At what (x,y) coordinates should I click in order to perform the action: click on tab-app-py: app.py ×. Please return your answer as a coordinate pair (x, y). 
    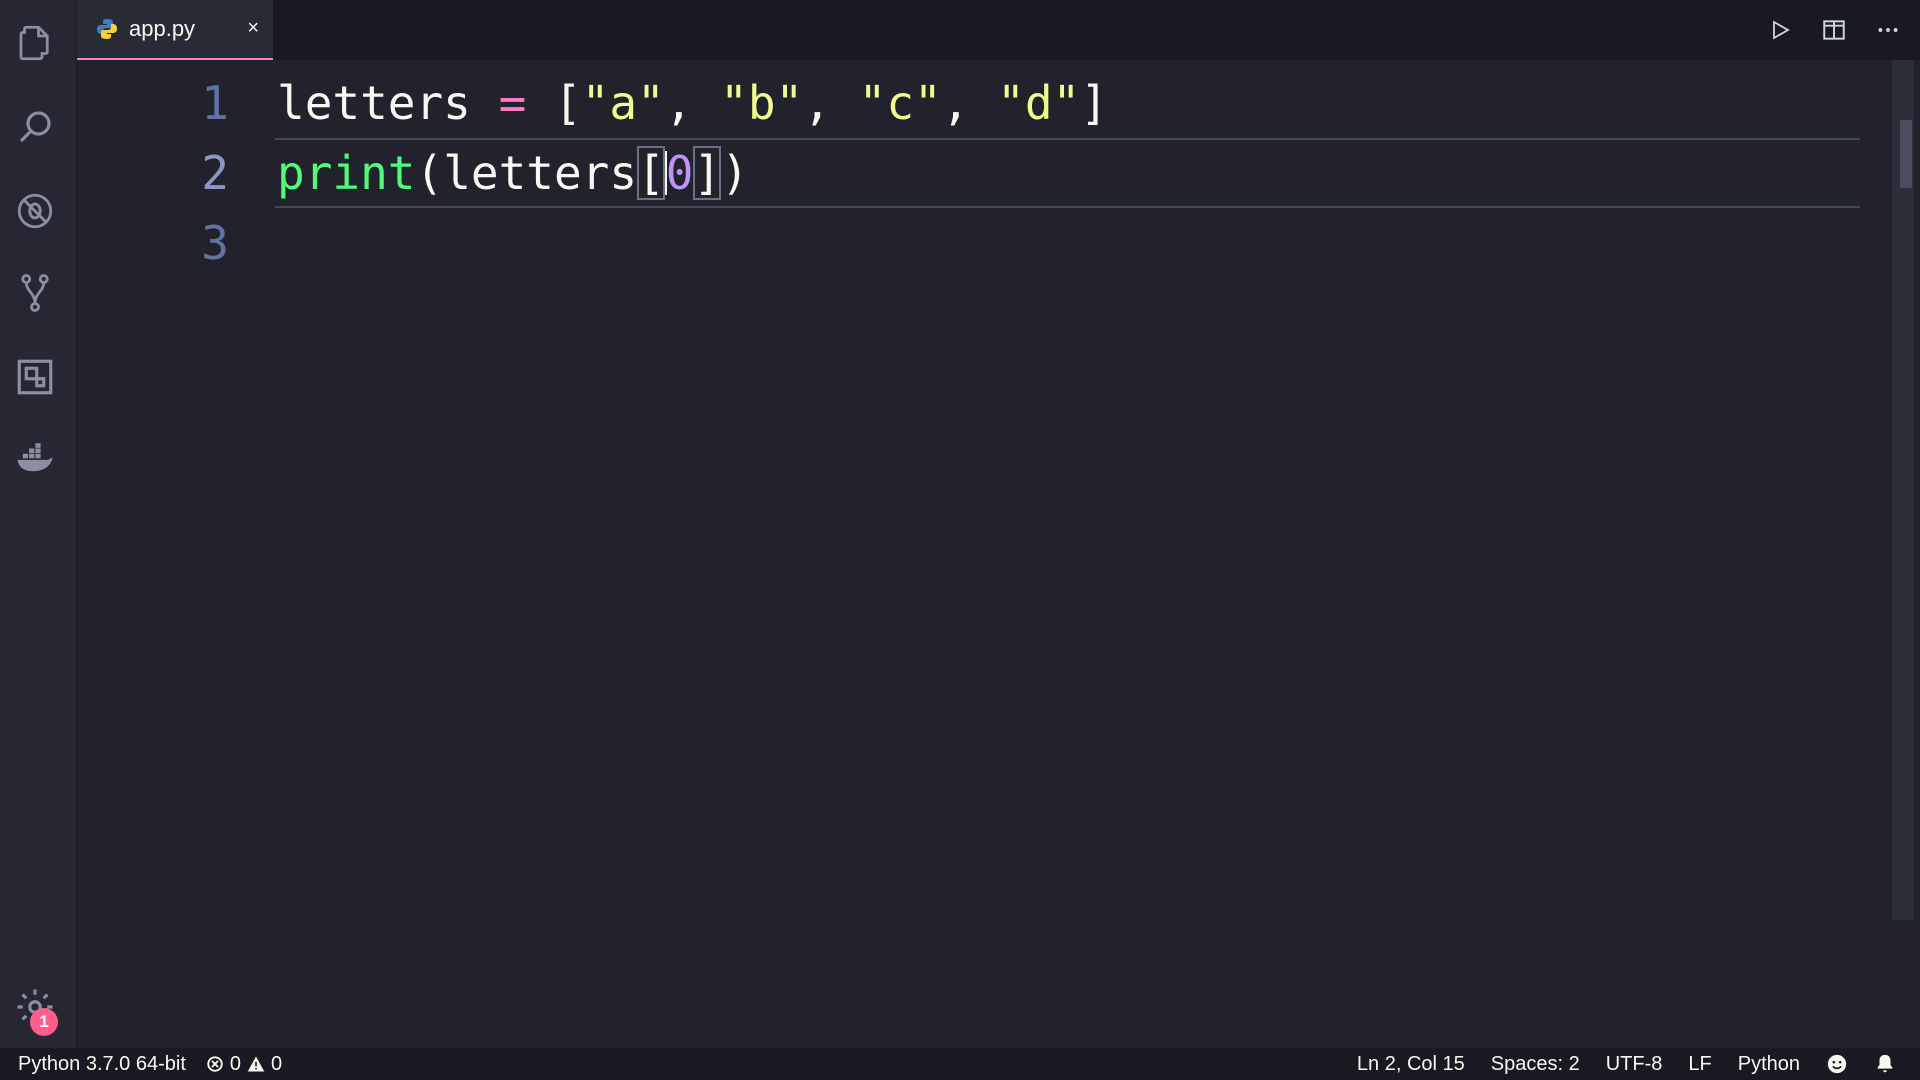
    Looking at the image, I should click on (175, 30).